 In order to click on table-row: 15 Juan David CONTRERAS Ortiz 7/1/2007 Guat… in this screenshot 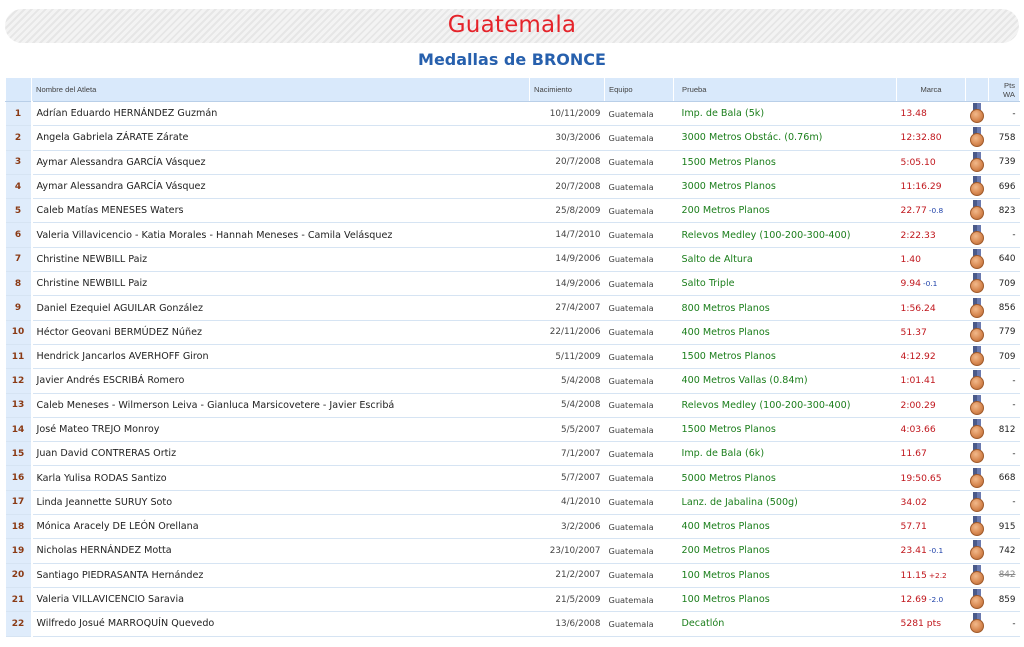, I will do `click(512, 454)`.